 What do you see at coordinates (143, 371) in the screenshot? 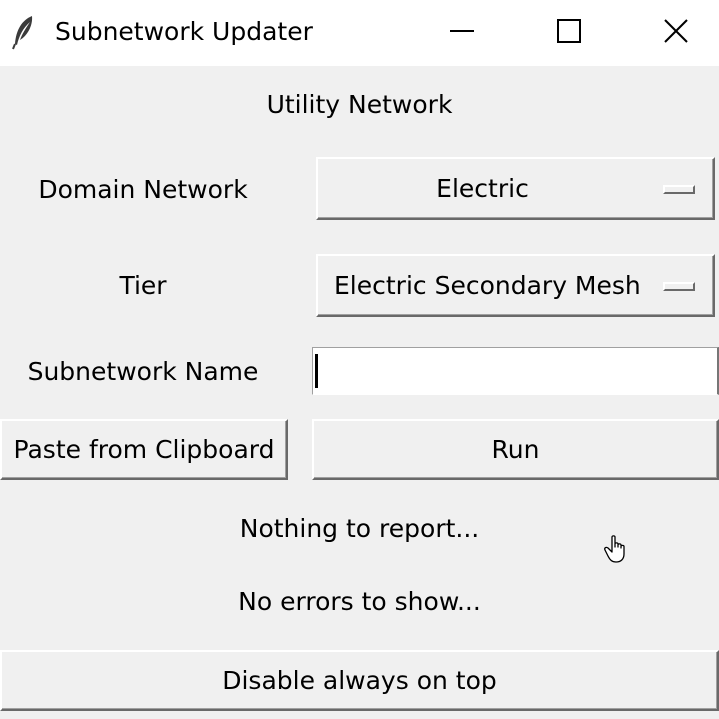
I see `subnetwork-name-label: Subnetwork Name` at bounding box center [143, 371].